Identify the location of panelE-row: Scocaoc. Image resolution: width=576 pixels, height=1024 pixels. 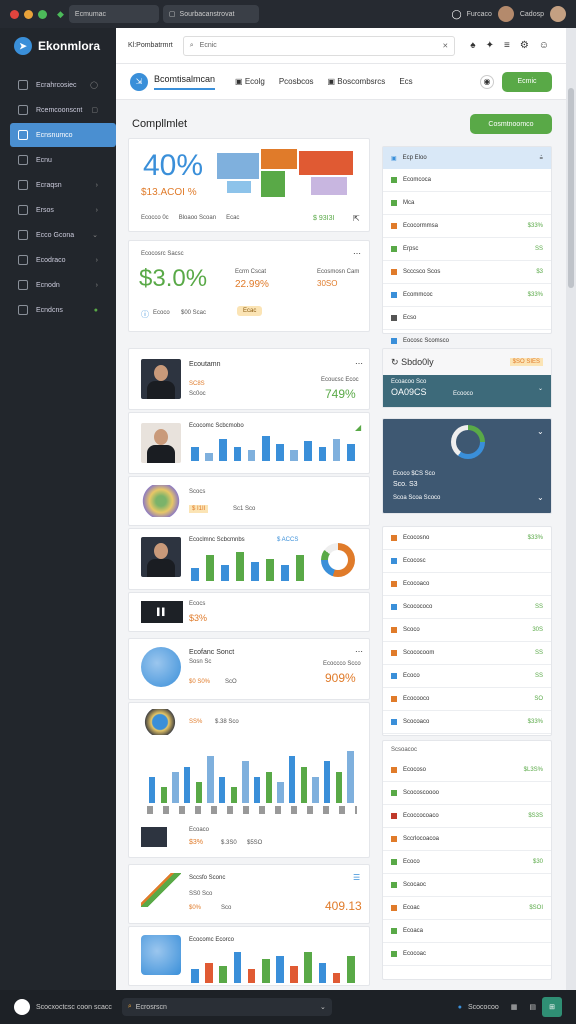
(467, 885).